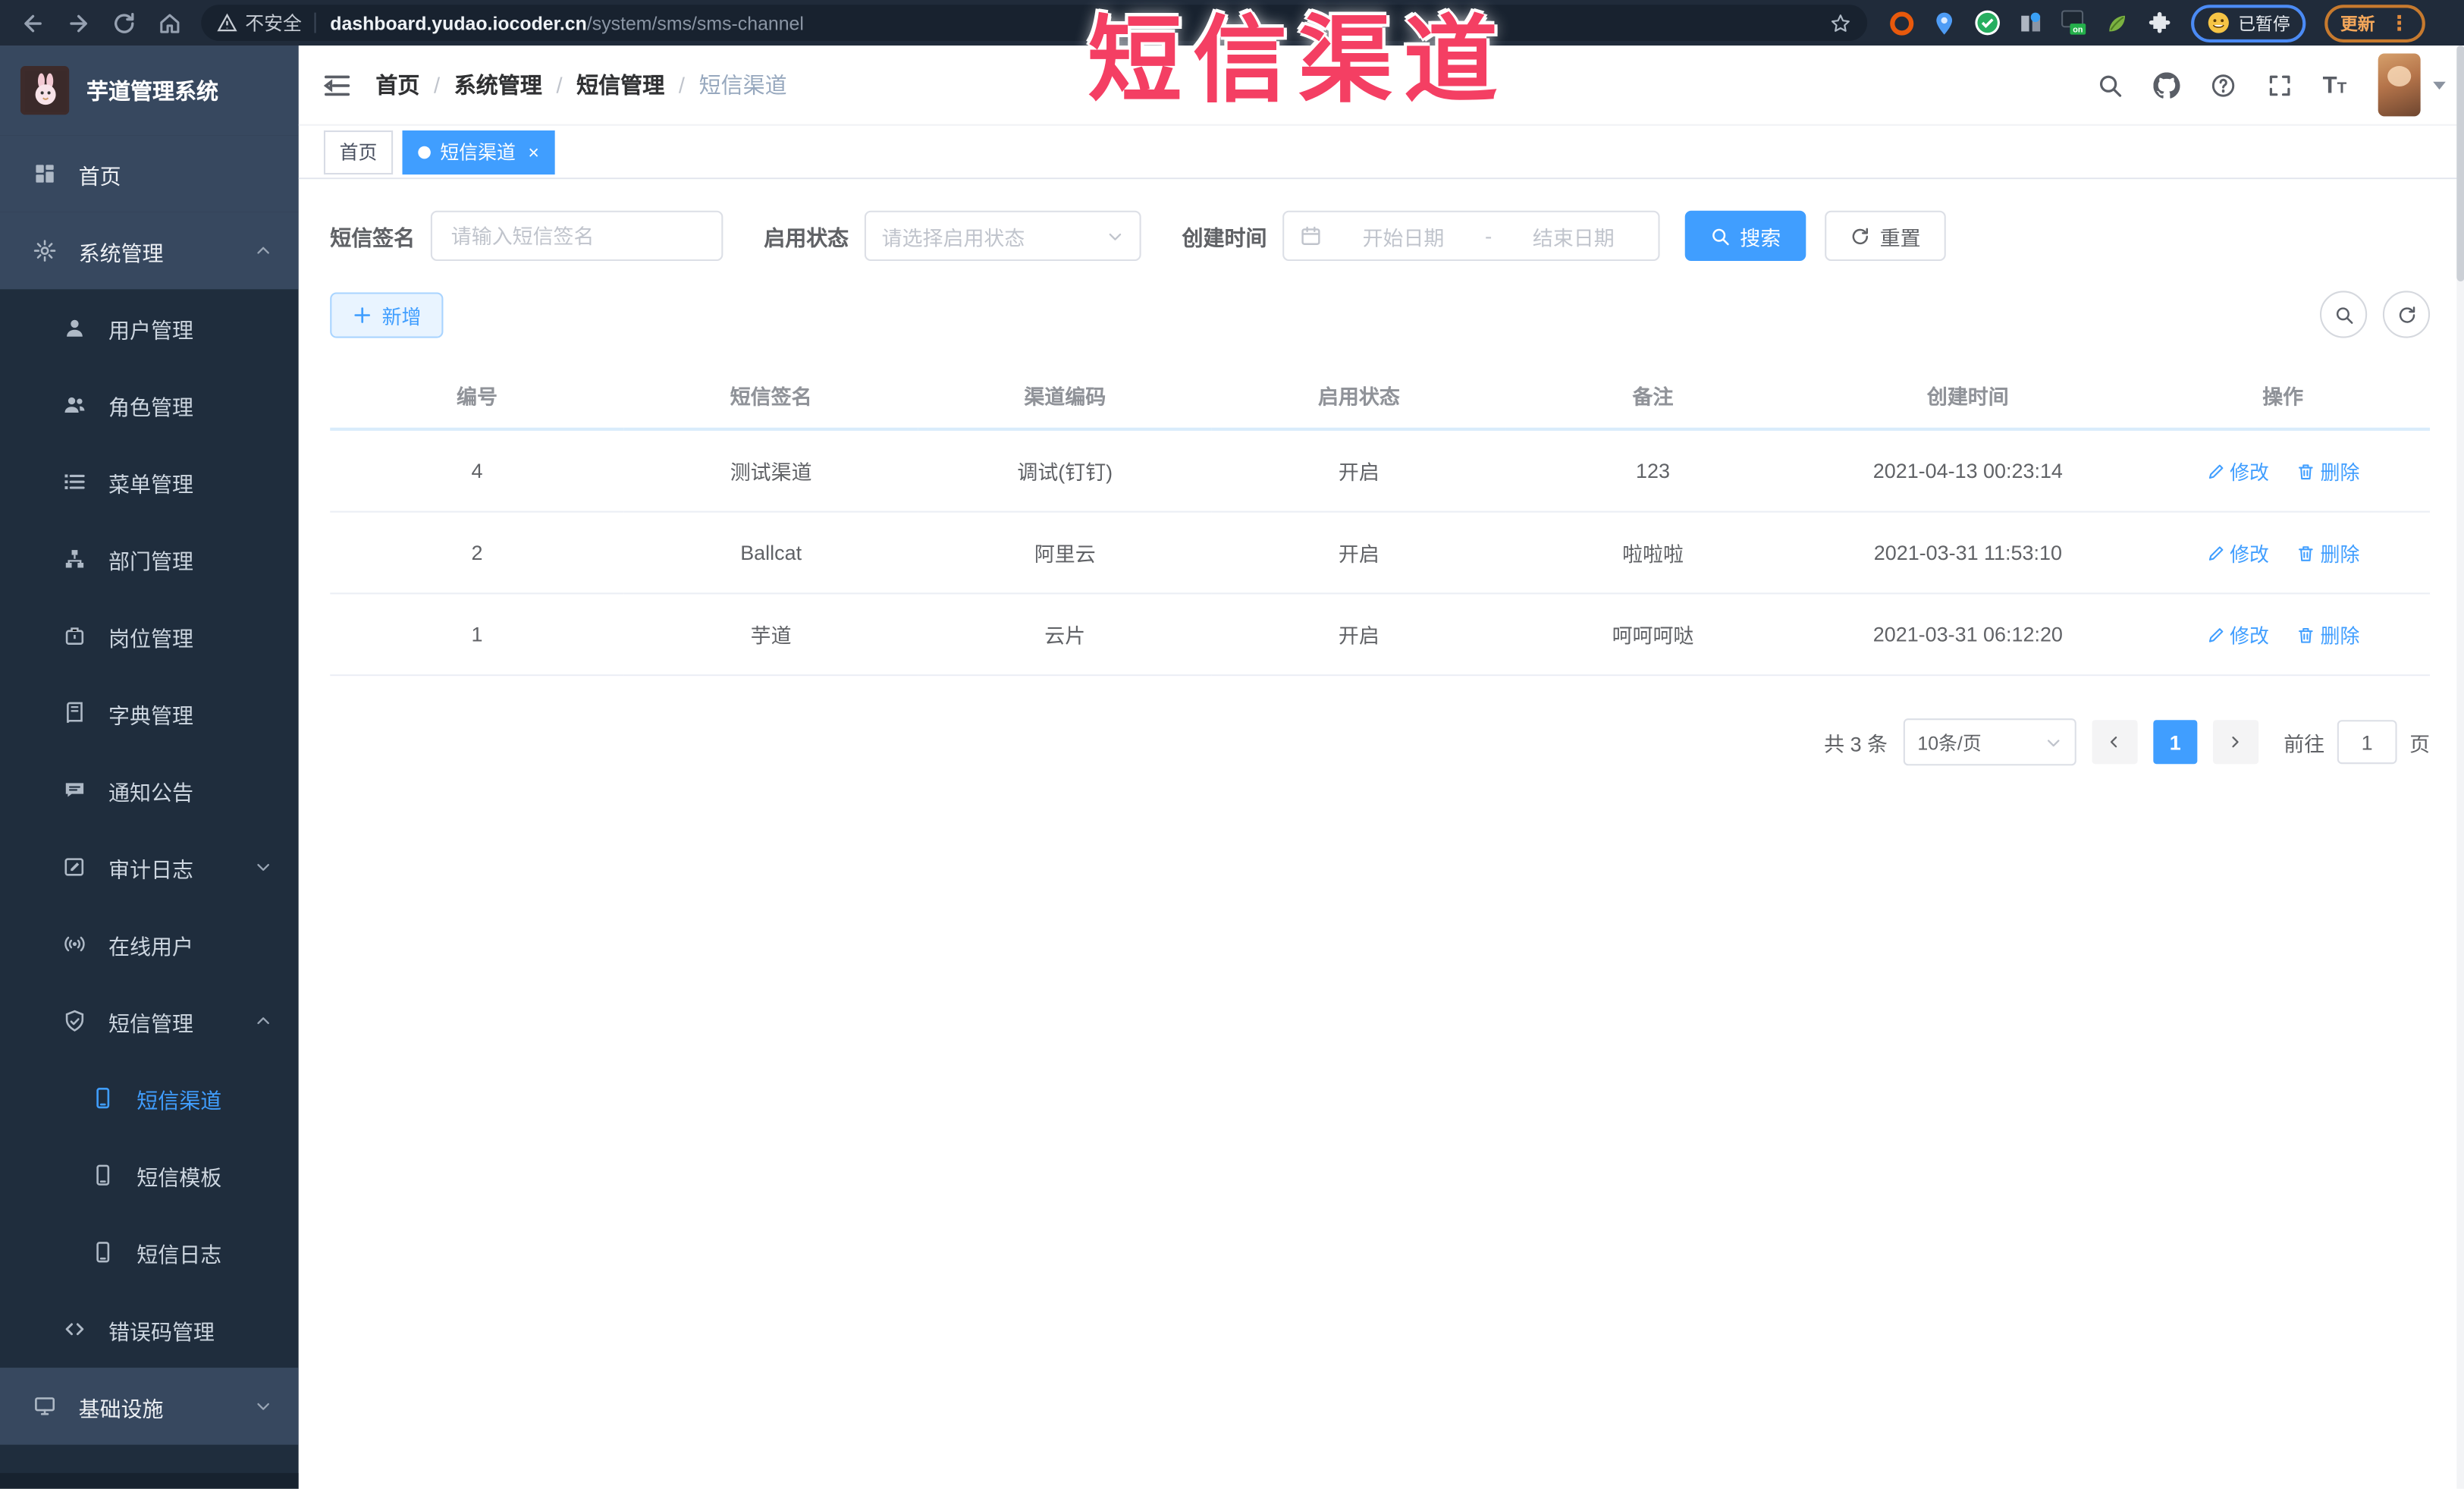 This screenshot has height=1489, width=2464. What do you see at coordinates (2118, 22) in the screenshot?
I see `extension-leaf-icon` at bounding box center [2118, 22].